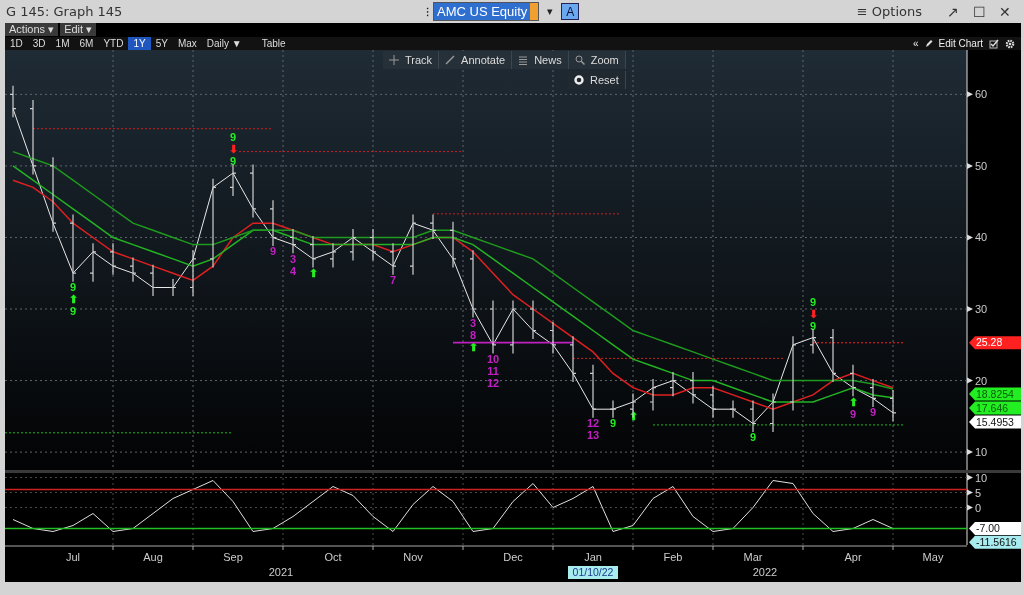  I want to click on count-label: 7, so click(393, 280).